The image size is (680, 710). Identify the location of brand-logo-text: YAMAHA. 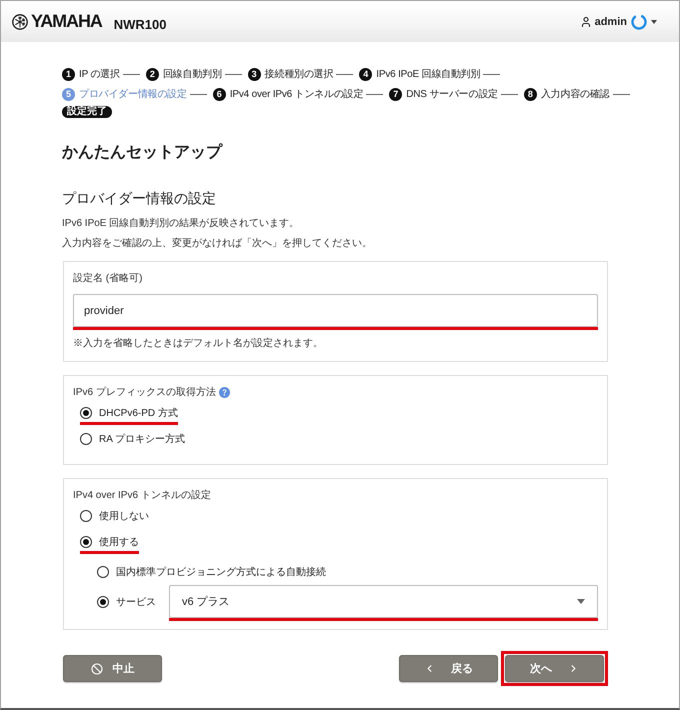
(66, 21).